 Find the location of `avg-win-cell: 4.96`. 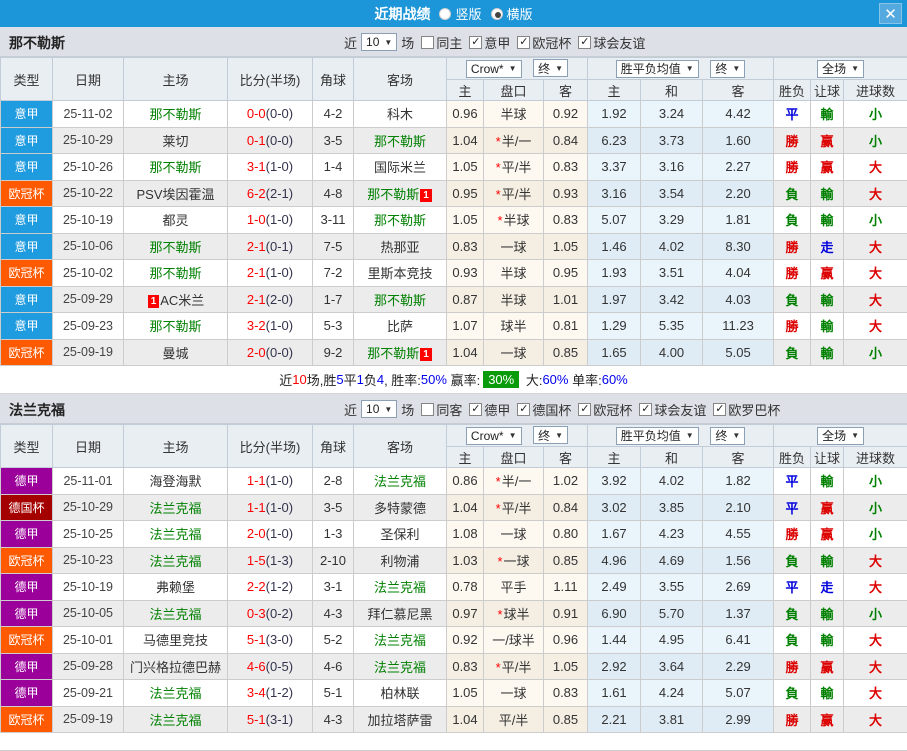

avg-win-cell: 4.96 is located at coordinates (614, 560).